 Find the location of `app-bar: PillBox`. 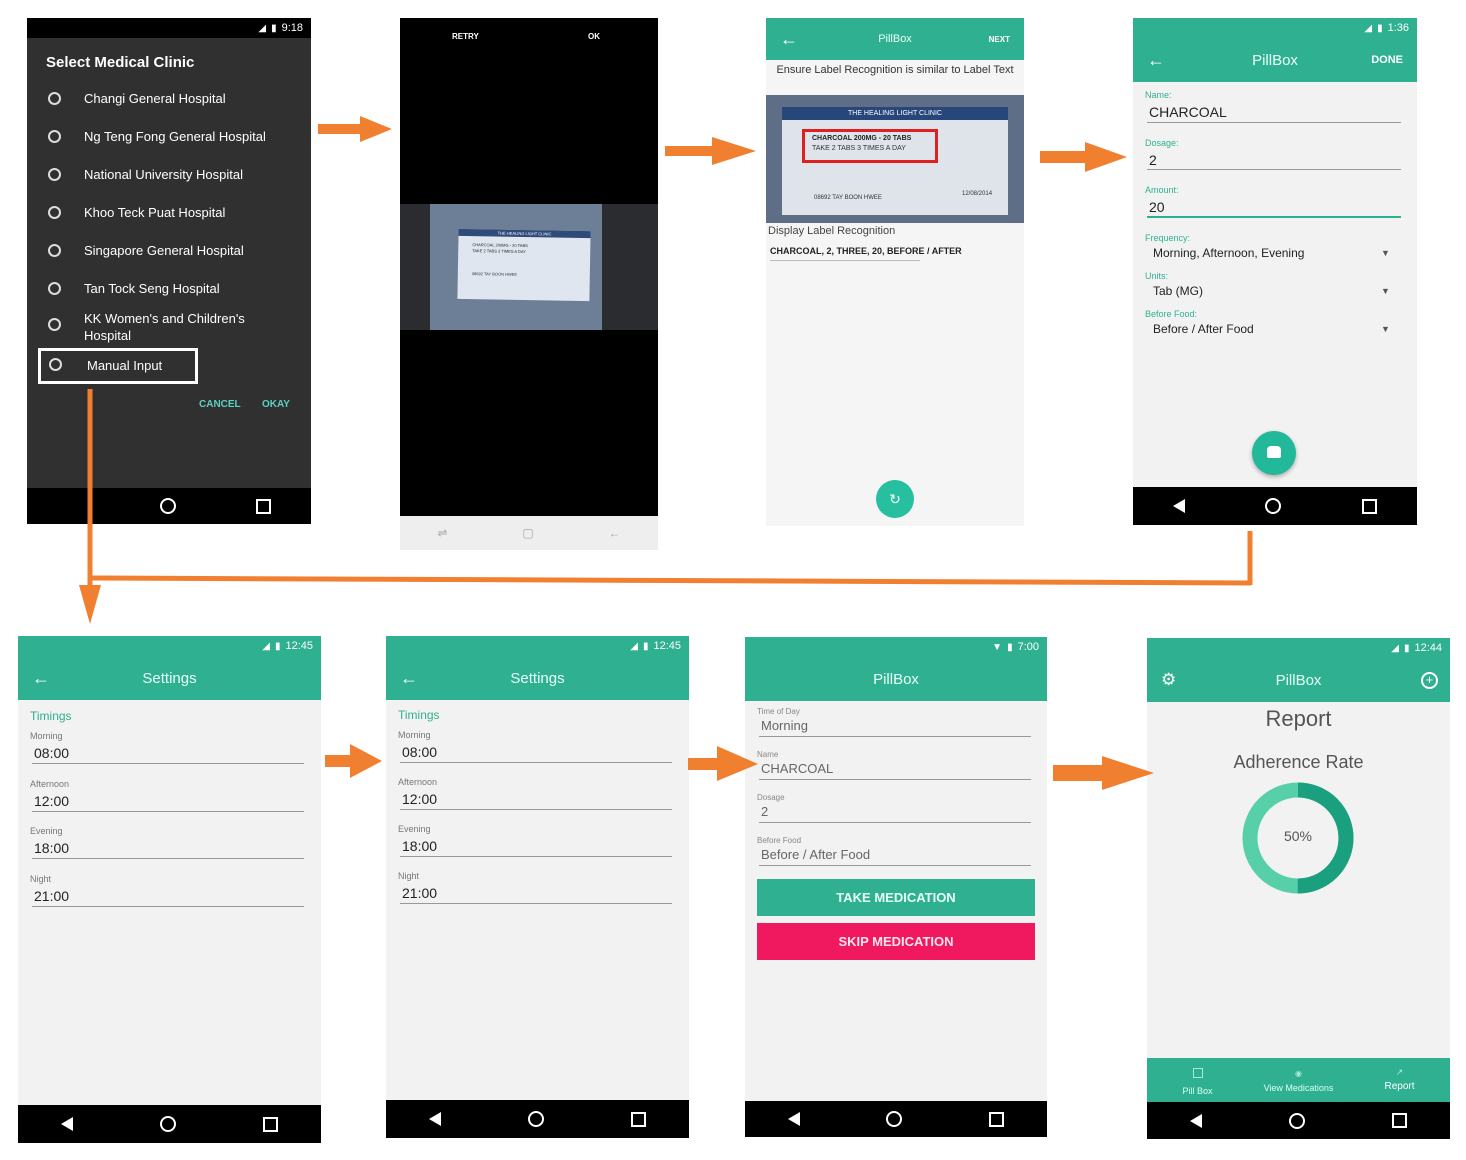

app-bar: PillBox is located at coordinates (896, 679).